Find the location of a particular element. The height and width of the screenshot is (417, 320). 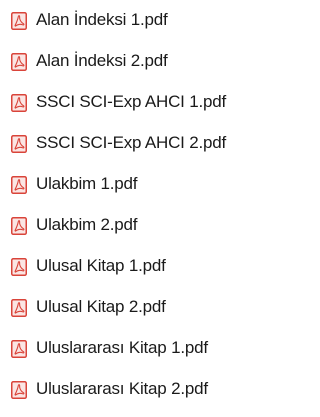

file-name: Uluslararası Kitap 2.pdf is located at coordinates (122, 388).